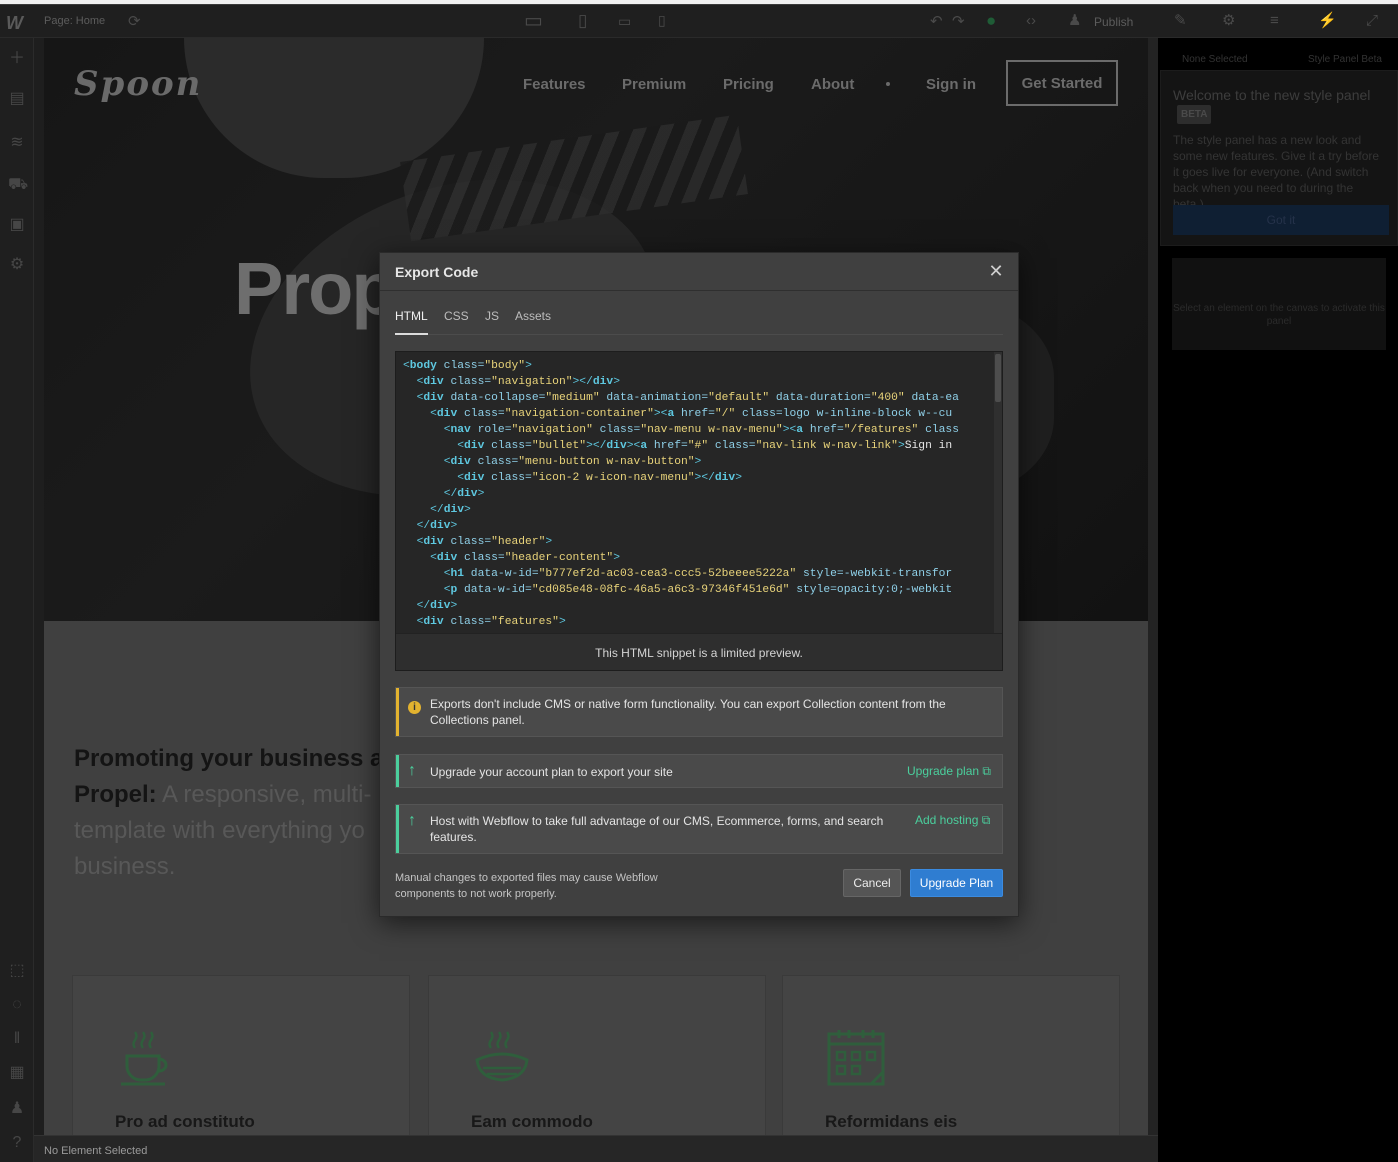 This screenshot has height=1162, width=1398. What do you see at coordinates (956, 883) in the screenshot?
I see `upgrade-plan-button: Upgrade Plan` at bounding box center [956, 883].